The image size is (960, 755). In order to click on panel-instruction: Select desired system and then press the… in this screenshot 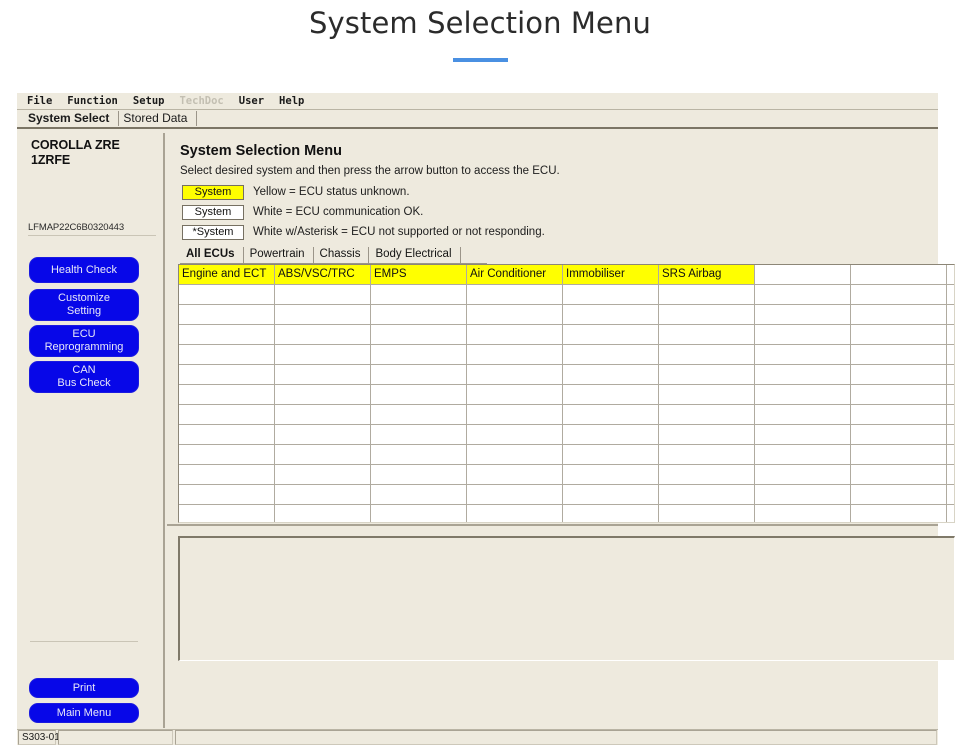, I will do `click(370, 171)`.